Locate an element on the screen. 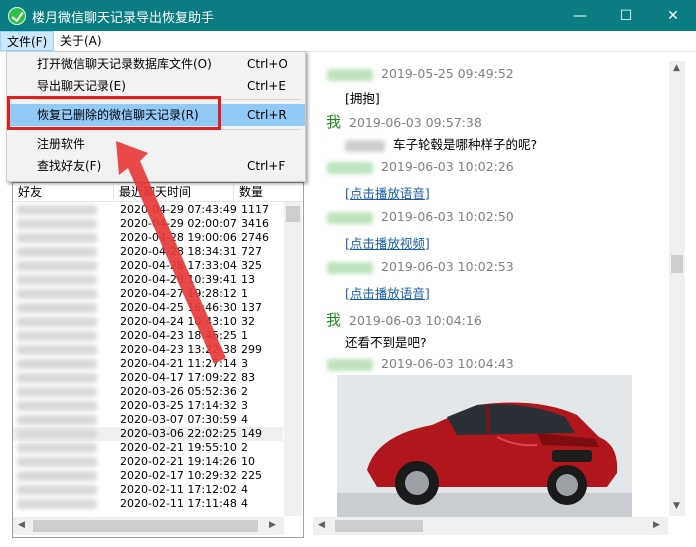  message-timestamp: 2019-06-03 10:02:26 is located at coordinates (447, 166).